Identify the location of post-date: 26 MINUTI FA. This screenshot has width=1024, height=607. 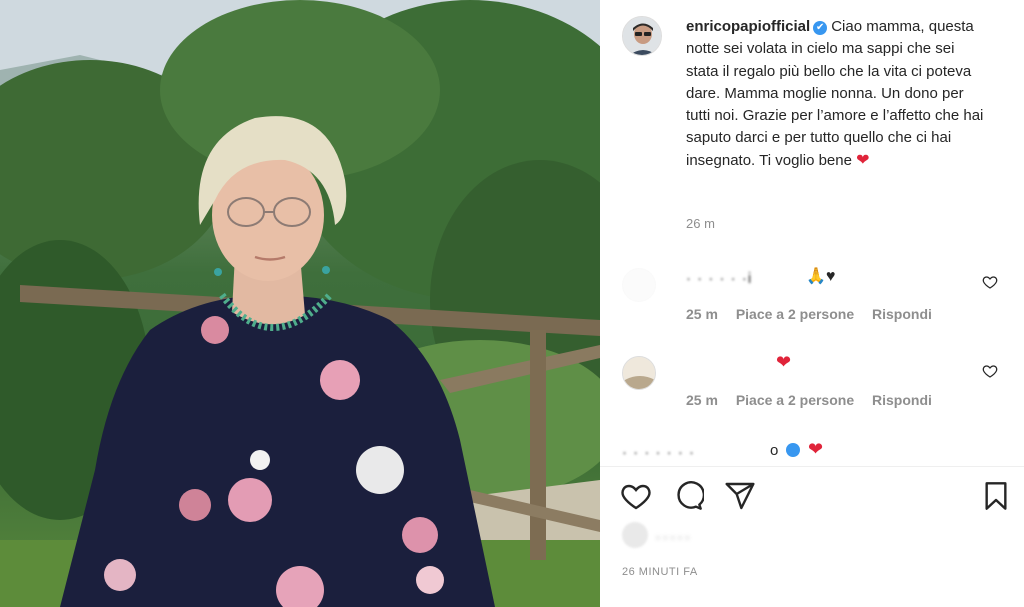
(660, 572).